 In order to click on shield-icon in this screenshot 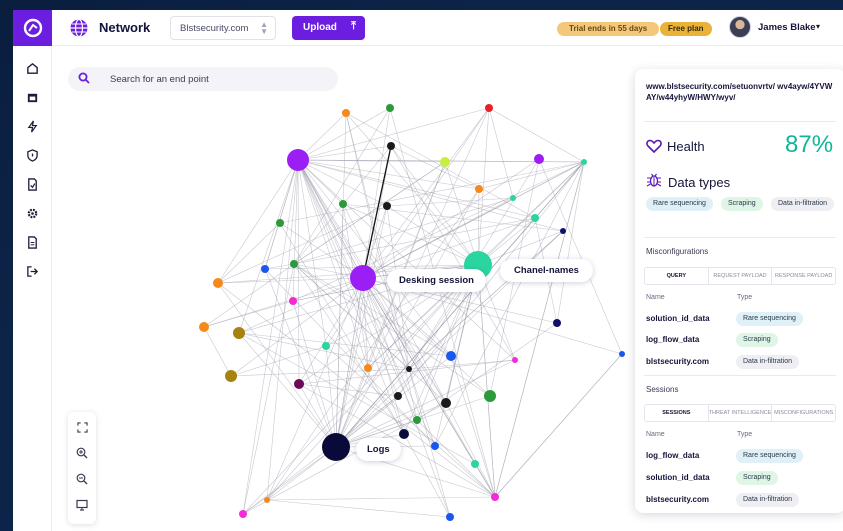, I will do `click(32, 155)`.